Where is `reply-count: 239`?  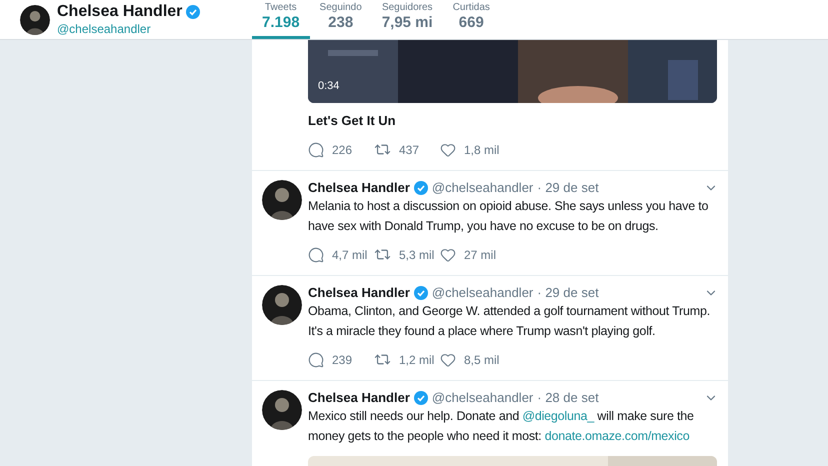 reply-count: 239 is located at coordinates (342, 360).